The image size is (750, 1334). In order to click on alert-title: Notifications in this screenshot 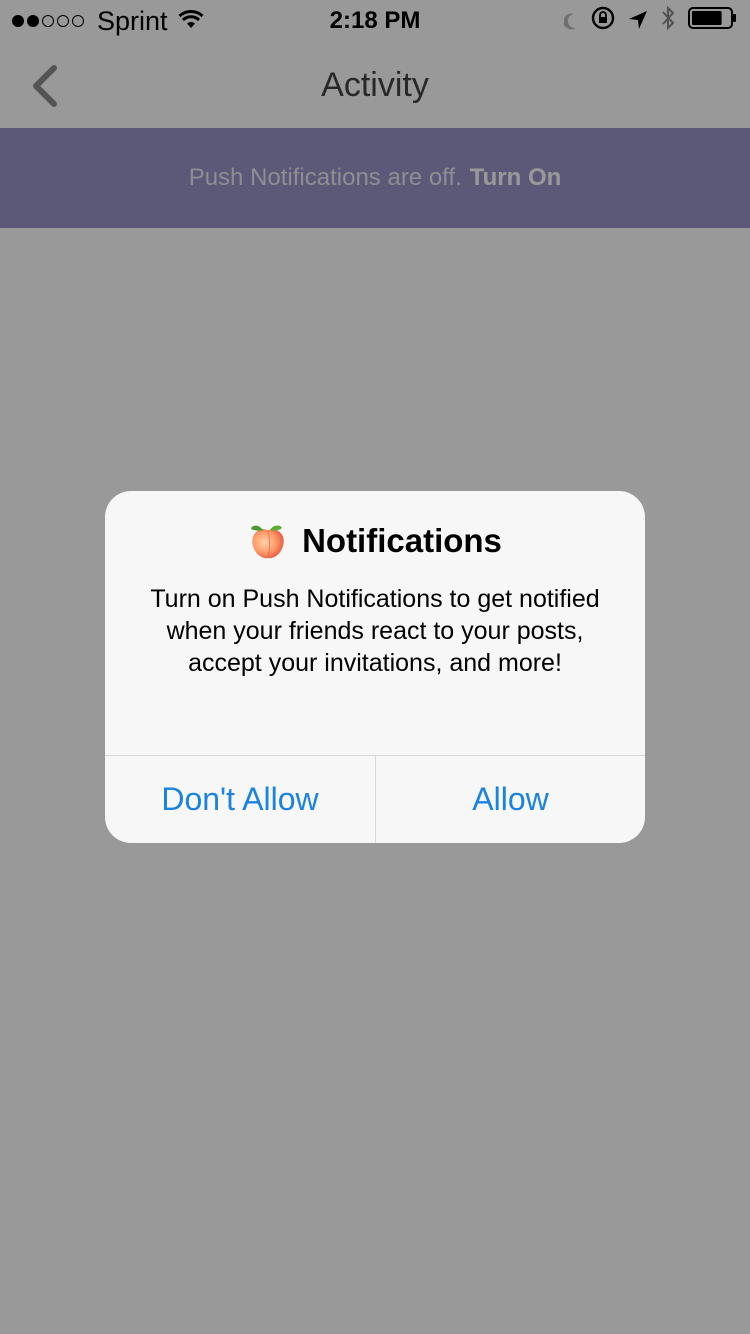, I will do `click(402, 540)`.